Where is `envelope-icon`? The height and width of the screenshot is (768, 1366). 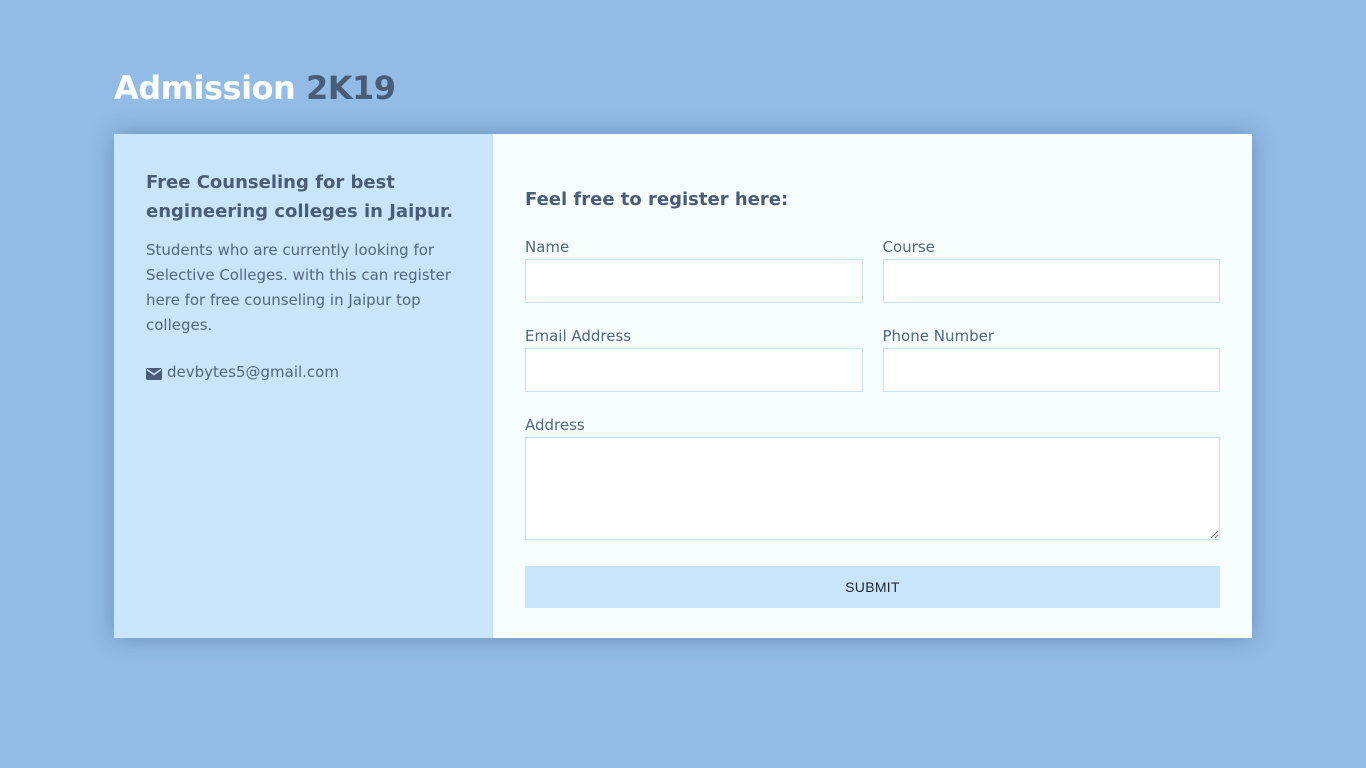 envelope-icon is located at coordinates (154, 373).